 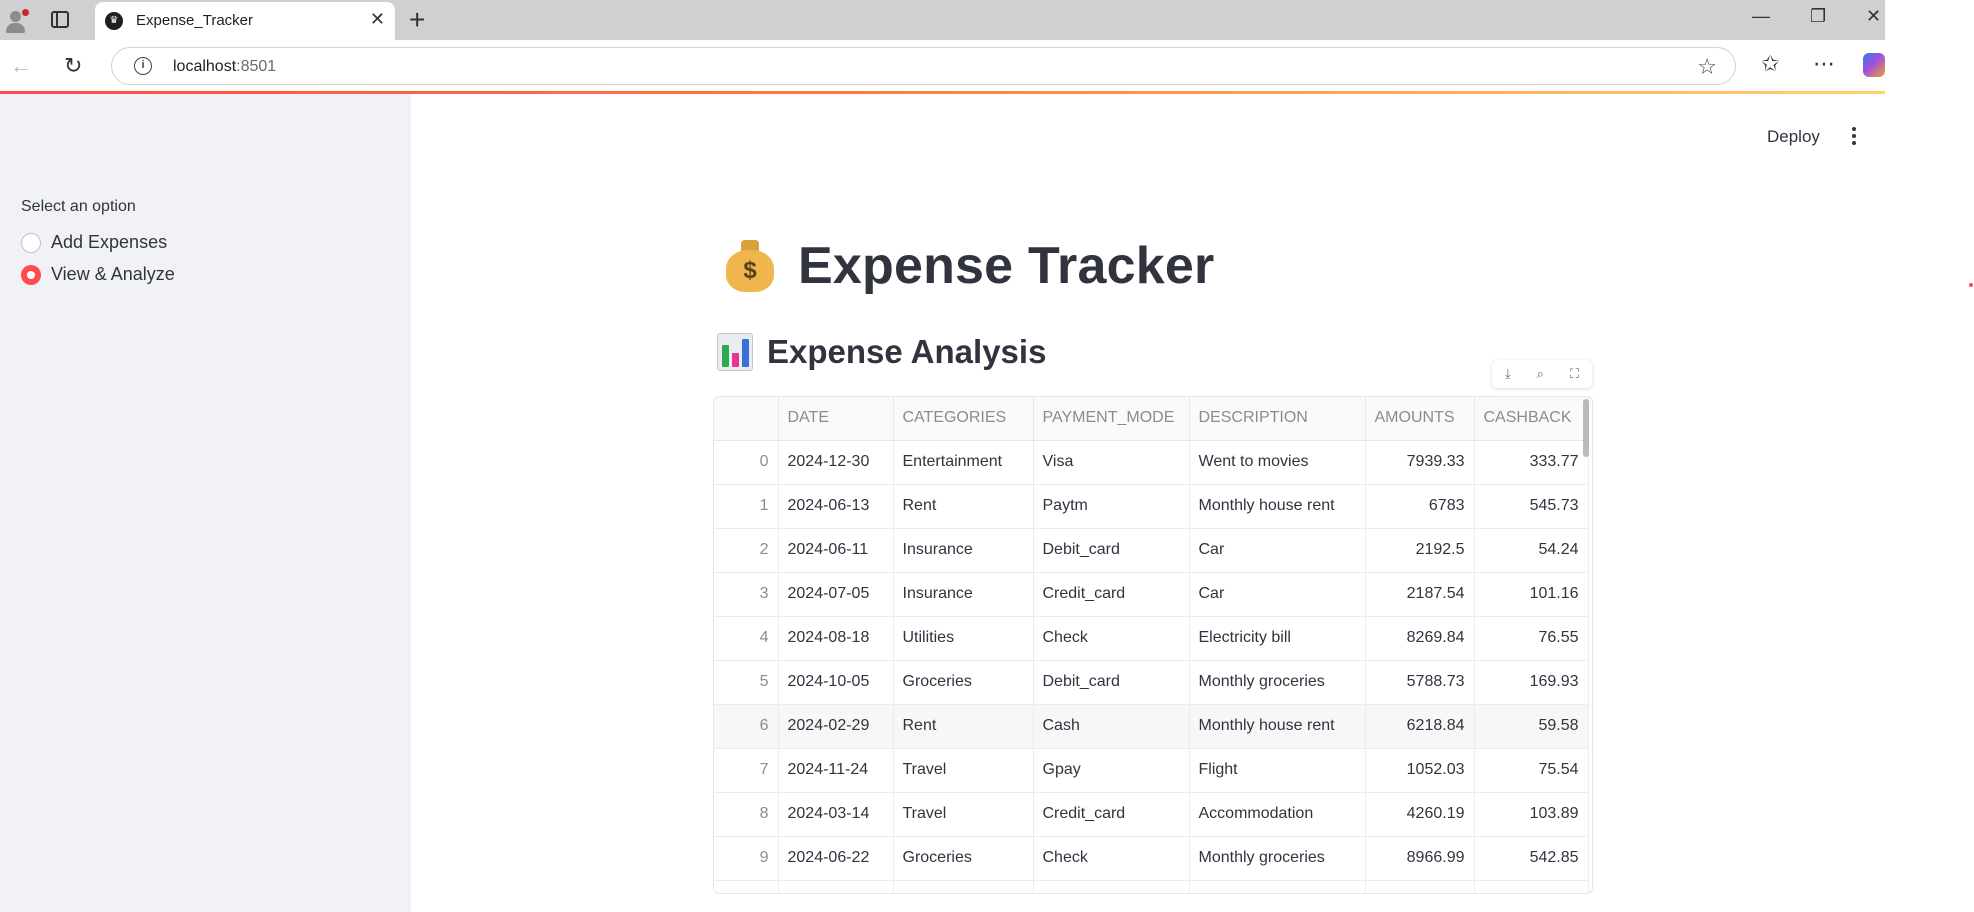 What do you see at coordinates (31, 274) in the screenshot?
I see `radio-button-selected` at bounding box center [31, 274].